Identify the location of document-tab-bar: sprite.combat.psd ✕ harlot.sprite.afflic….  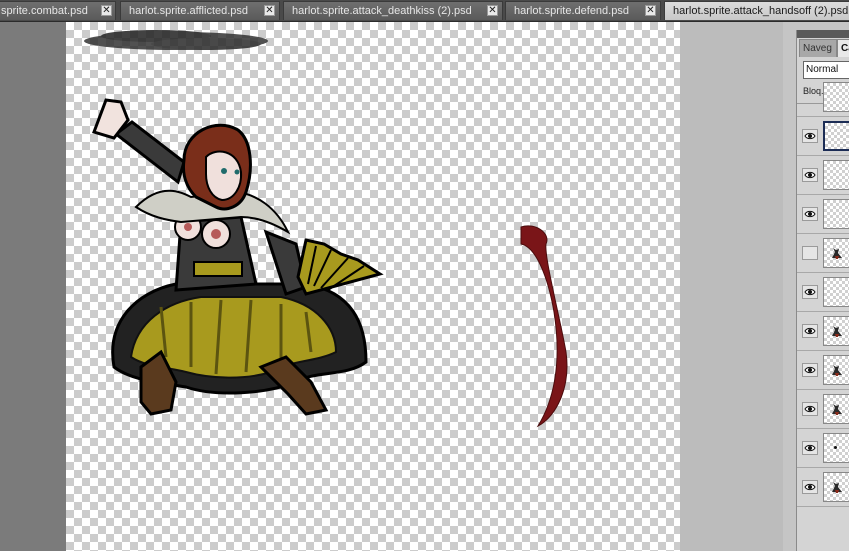
(424, 11).